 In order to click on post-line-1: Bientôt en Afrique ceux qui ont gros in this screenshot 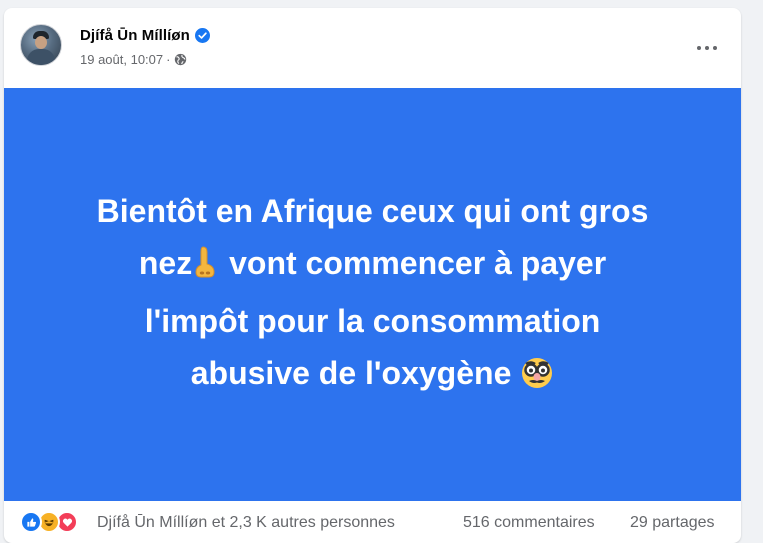, I will do `click(372, 210)`.